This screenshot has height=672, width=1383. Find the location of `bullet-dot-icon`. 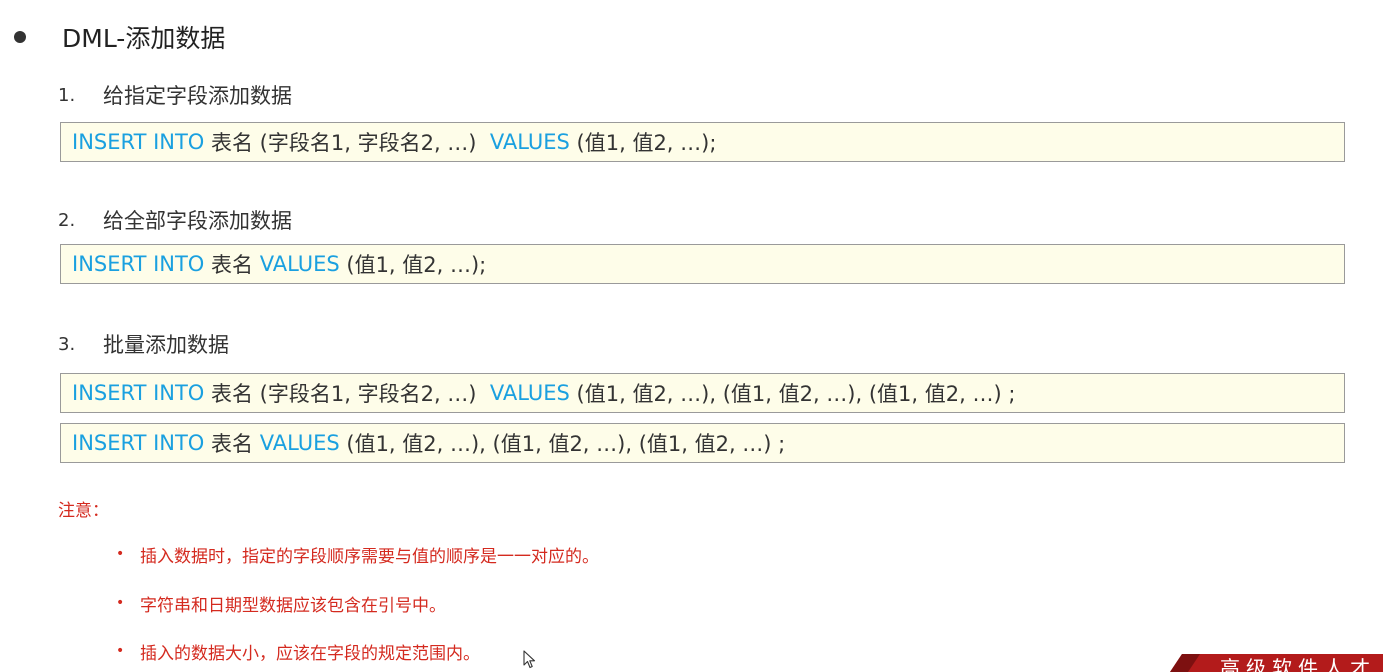

bullet-dot-icon is located at coordinates (20, 37).